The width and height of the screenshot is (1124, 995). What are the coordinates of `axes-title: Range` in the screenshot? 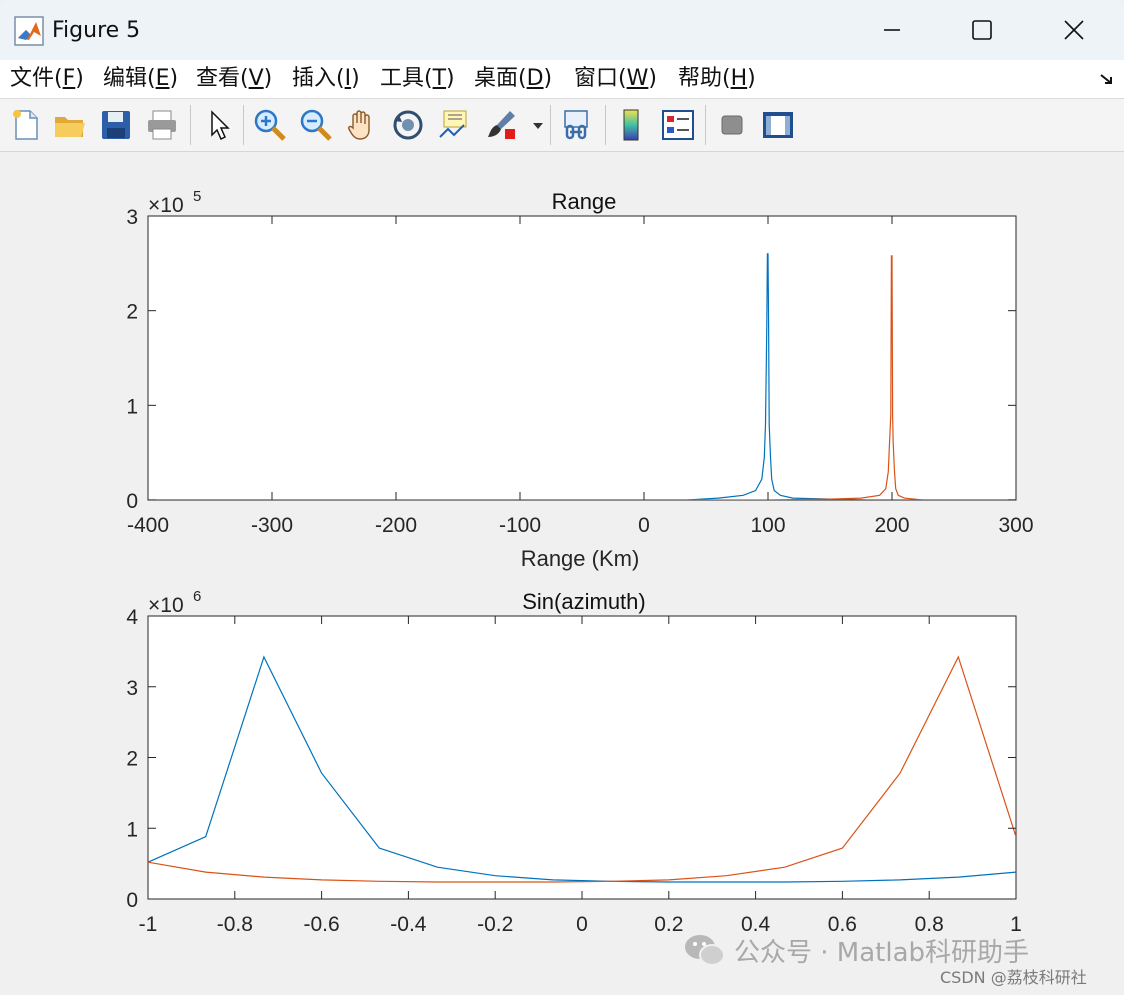 It's located at (584, 201).